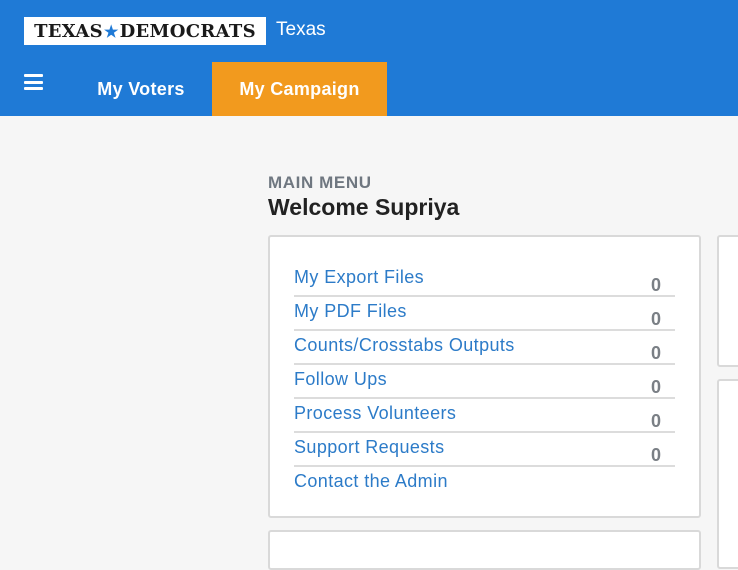  What do you see at coordinates (299, 89) in the screenshot?
I see `tab-my-campaign: My Campaign` at bounding box center [299, 89].